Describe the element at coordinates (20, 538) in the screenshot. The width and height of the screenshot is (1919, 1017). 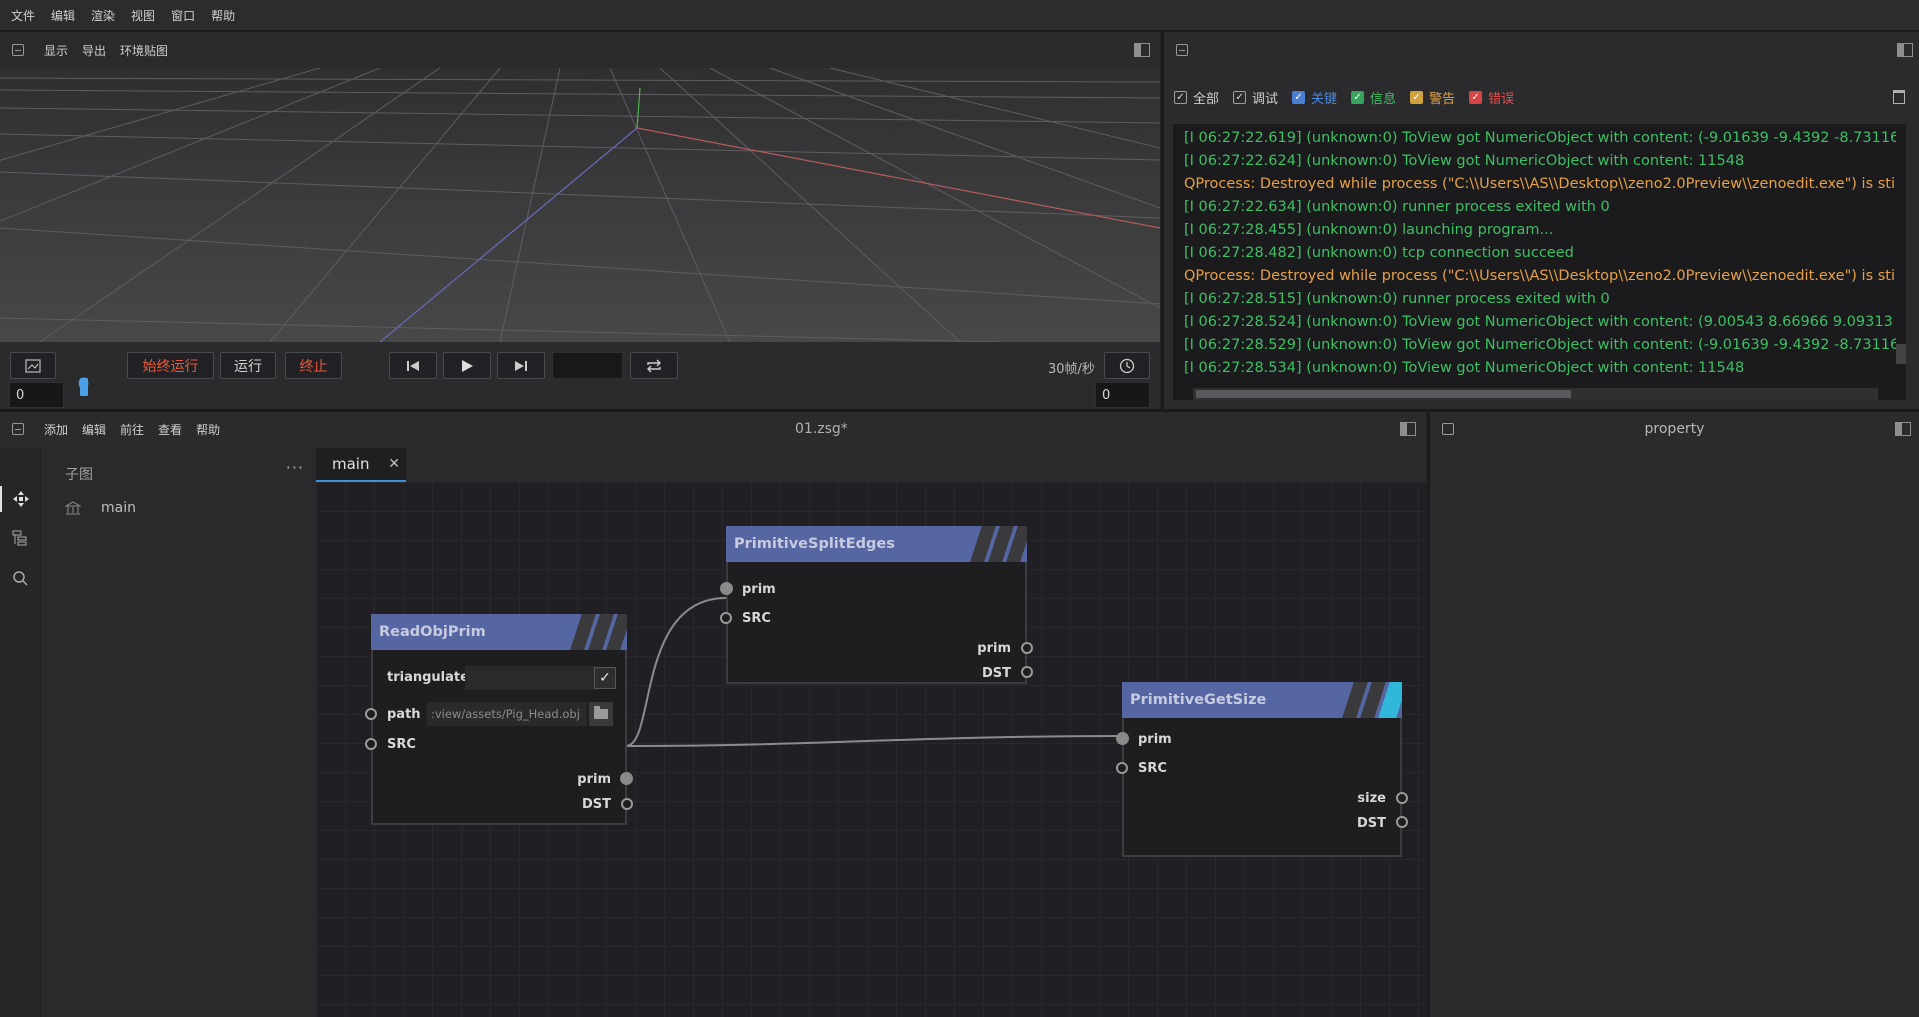
I see `tree-view-icon` at that location.